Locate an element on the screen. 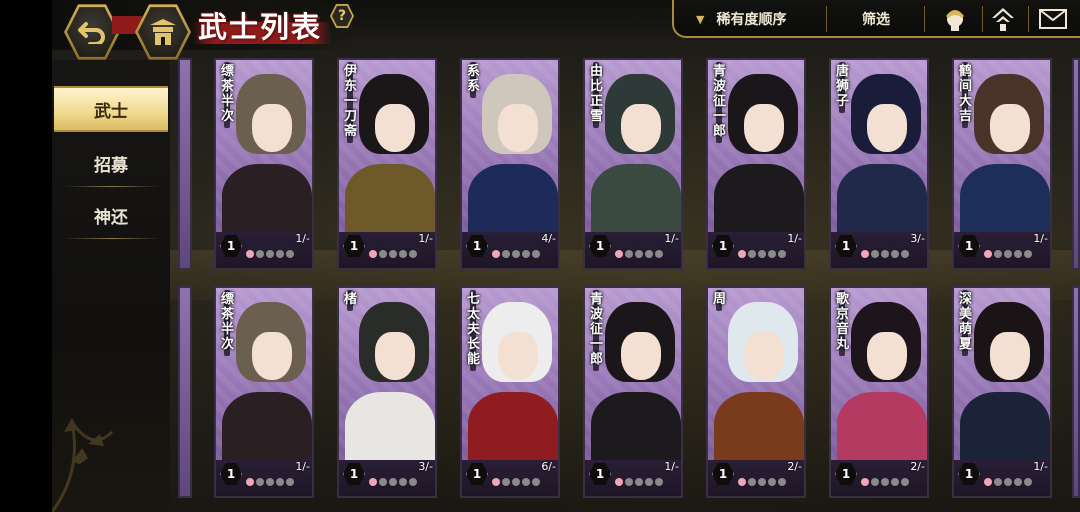  card-name: 歌京音丸 is located at coordinates (843, 322).